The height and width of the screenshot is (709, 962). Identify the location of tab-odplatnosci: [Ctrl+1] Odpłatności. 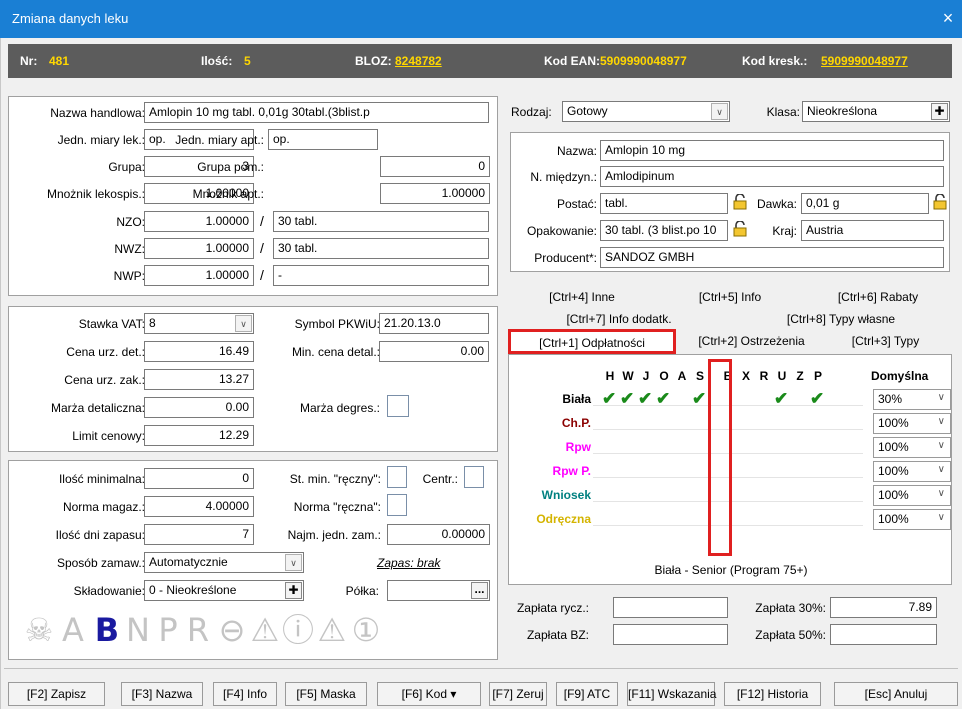
(592, 341).